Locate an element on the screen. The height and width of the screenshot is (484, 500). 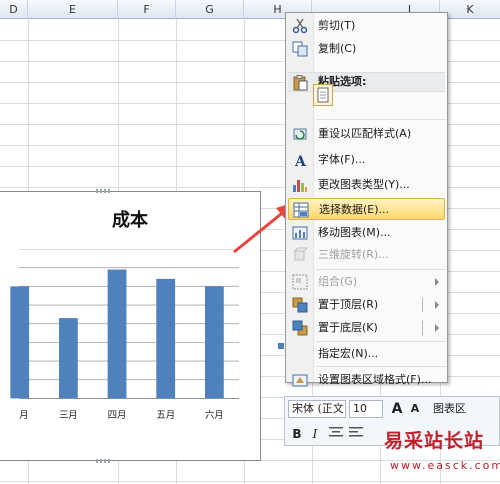
watermark: 易采站长站 www.easck.com is located at coordinates (438, 455).